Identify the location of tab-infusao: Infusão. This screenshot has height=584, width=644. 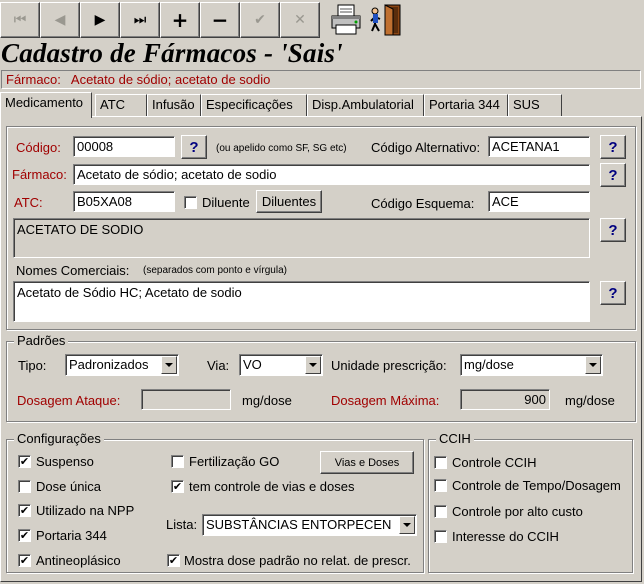
(174, 105).